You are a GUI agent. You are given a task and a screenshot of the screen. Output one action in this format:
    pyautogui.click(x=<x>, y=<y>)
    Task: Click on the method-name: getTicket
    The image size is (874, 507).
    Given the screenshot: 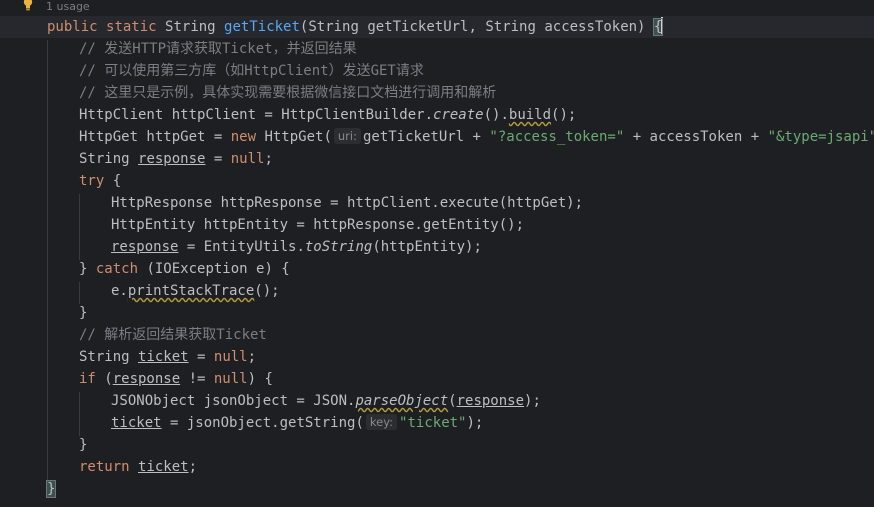 What is the action you would take?
    pyautogui.click(x=262, y=27)
    